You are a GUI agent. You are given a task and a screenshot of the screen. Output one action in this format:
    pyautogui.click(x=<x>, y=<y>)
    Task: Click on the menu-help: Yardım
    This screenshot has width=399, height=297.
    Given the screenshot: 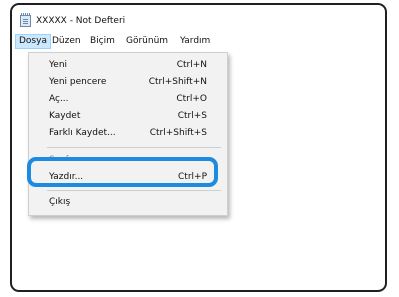 What is the action you would take?
    pyautogui.click(x=195, y=41)
    